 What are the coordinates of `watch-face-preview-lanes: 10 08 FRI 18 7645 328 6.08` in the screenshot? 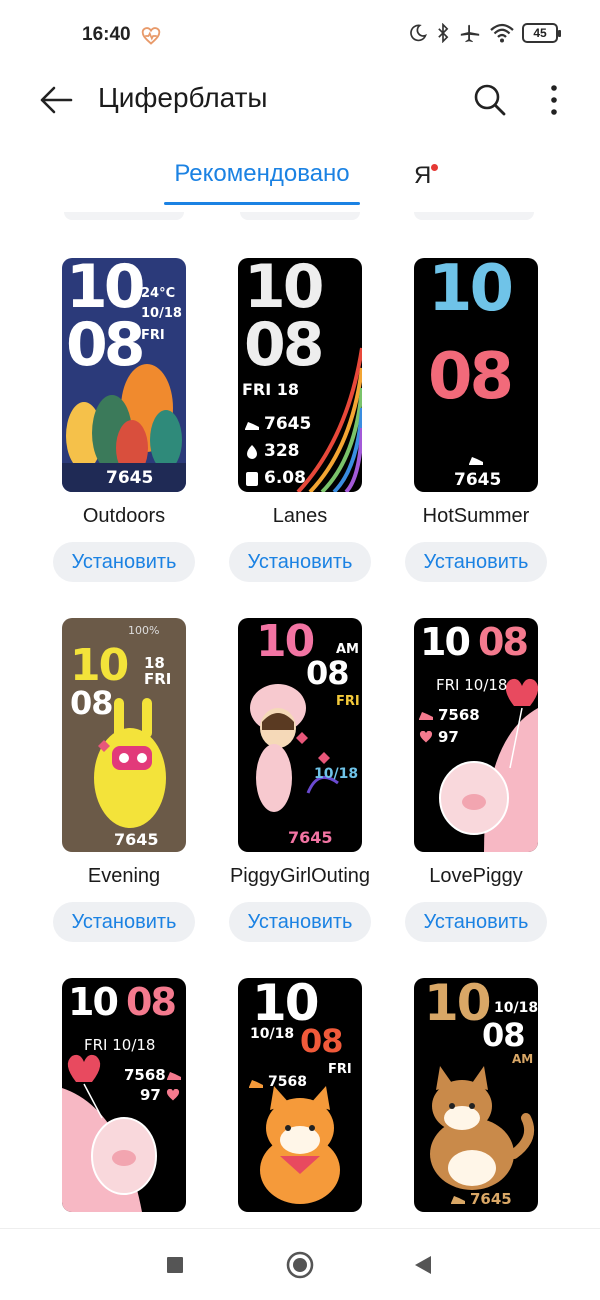 It's located at (300, 375).